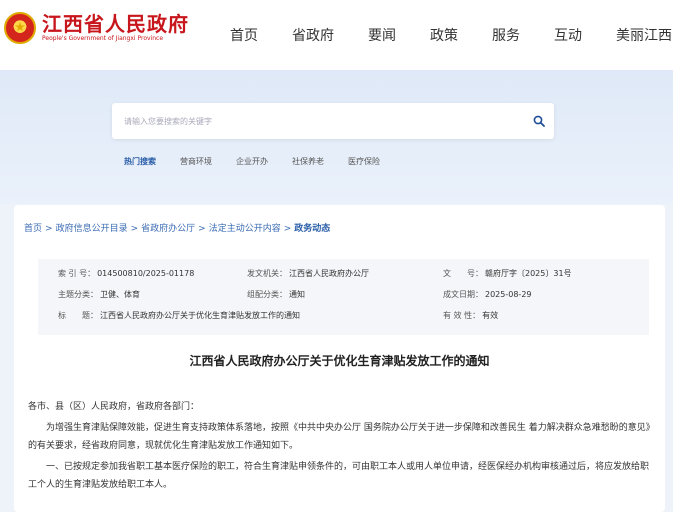 Image resolution: width=673 pixels, height=512 pixels. I want to click on search-box, so click(333, 121).